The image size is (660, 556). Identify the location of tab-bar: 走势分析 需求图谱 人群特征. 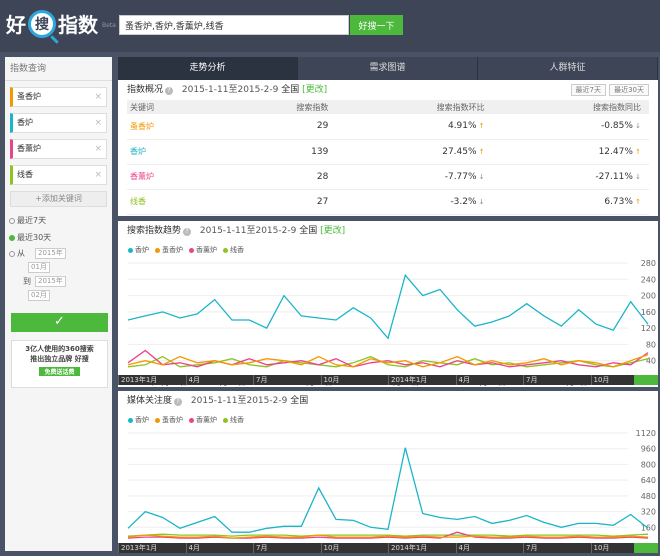
(388, 68).